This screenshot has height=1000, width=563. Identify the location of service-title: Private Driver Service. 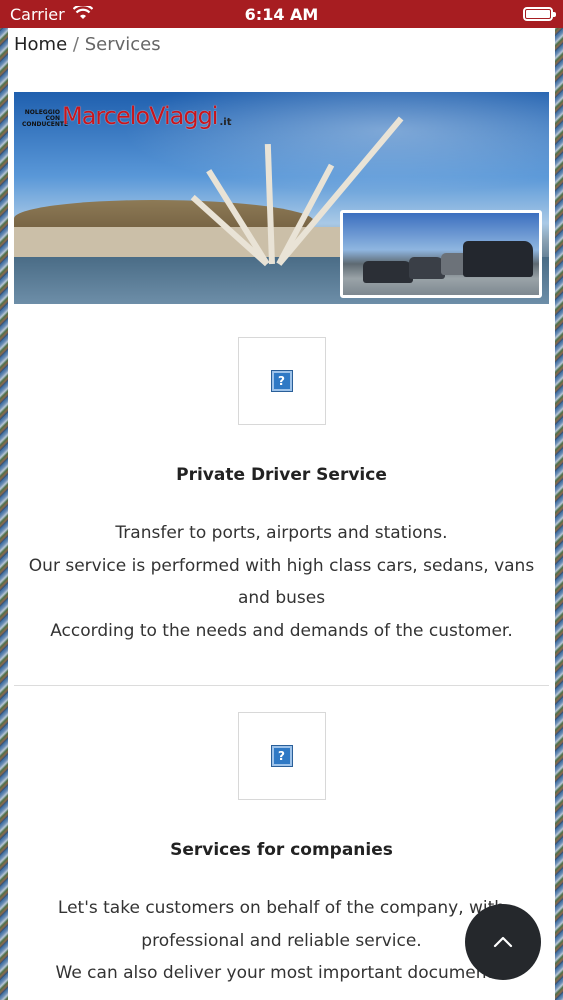
(281, 475).